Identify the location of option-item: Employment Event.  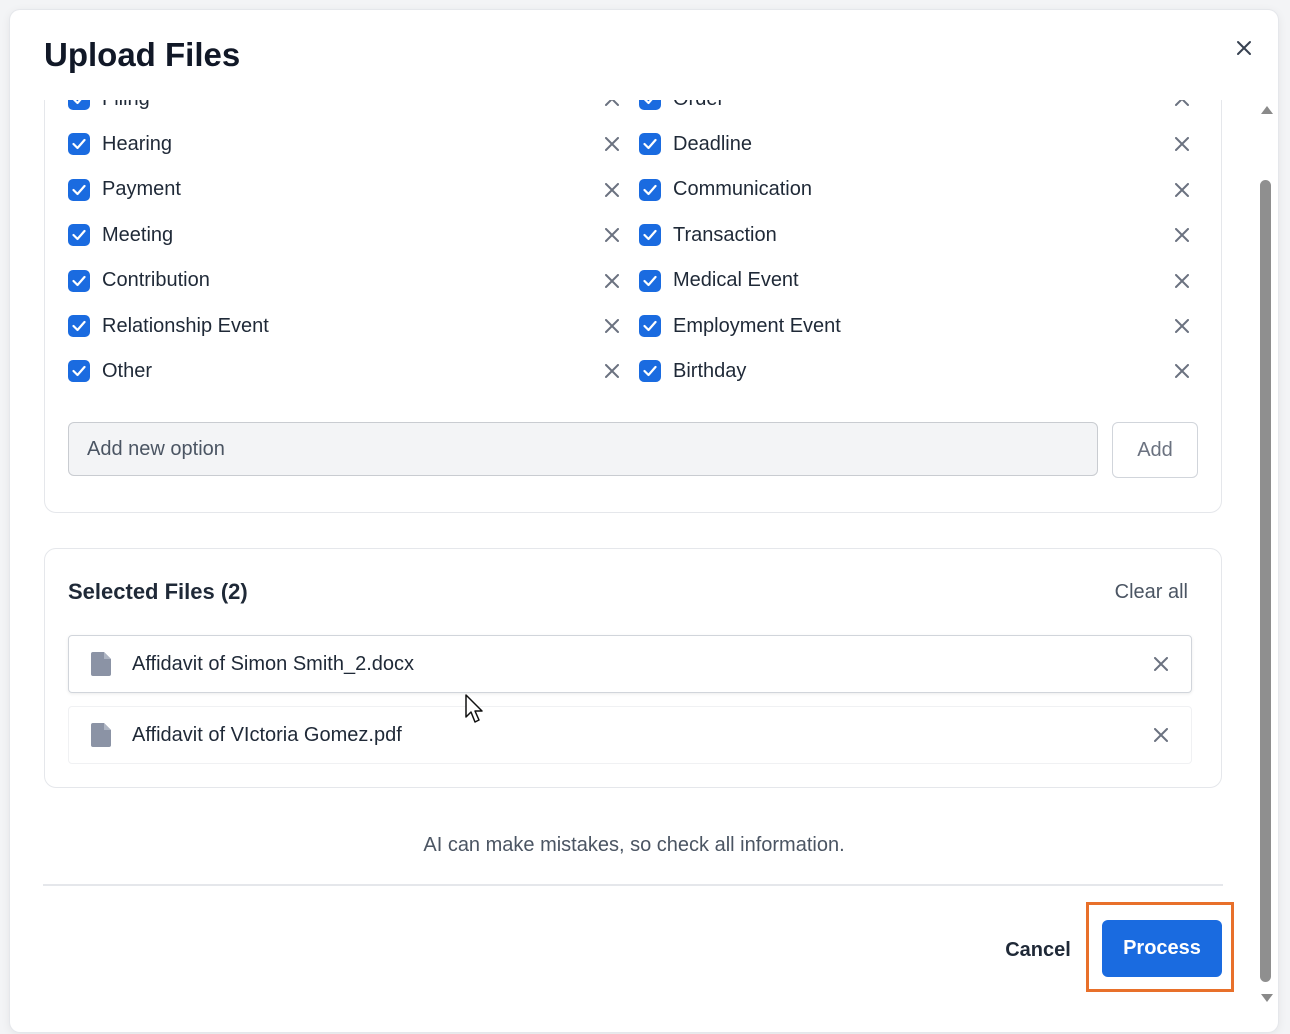
(740, 326).